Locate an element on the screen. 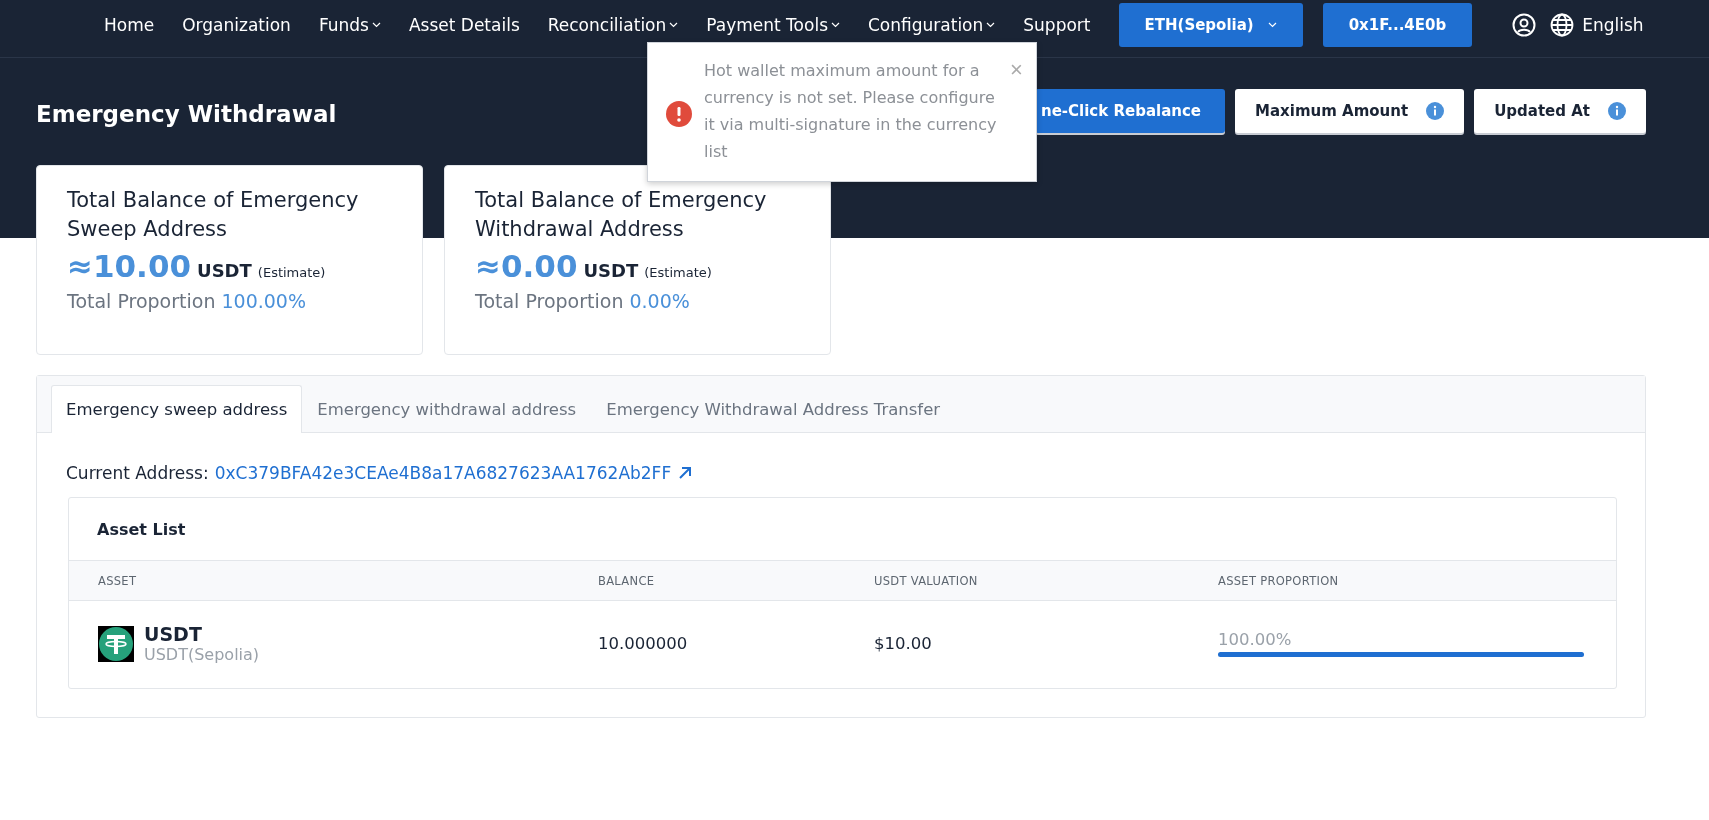  tab: Emergency sweep address is located at coordinates (177, 409).